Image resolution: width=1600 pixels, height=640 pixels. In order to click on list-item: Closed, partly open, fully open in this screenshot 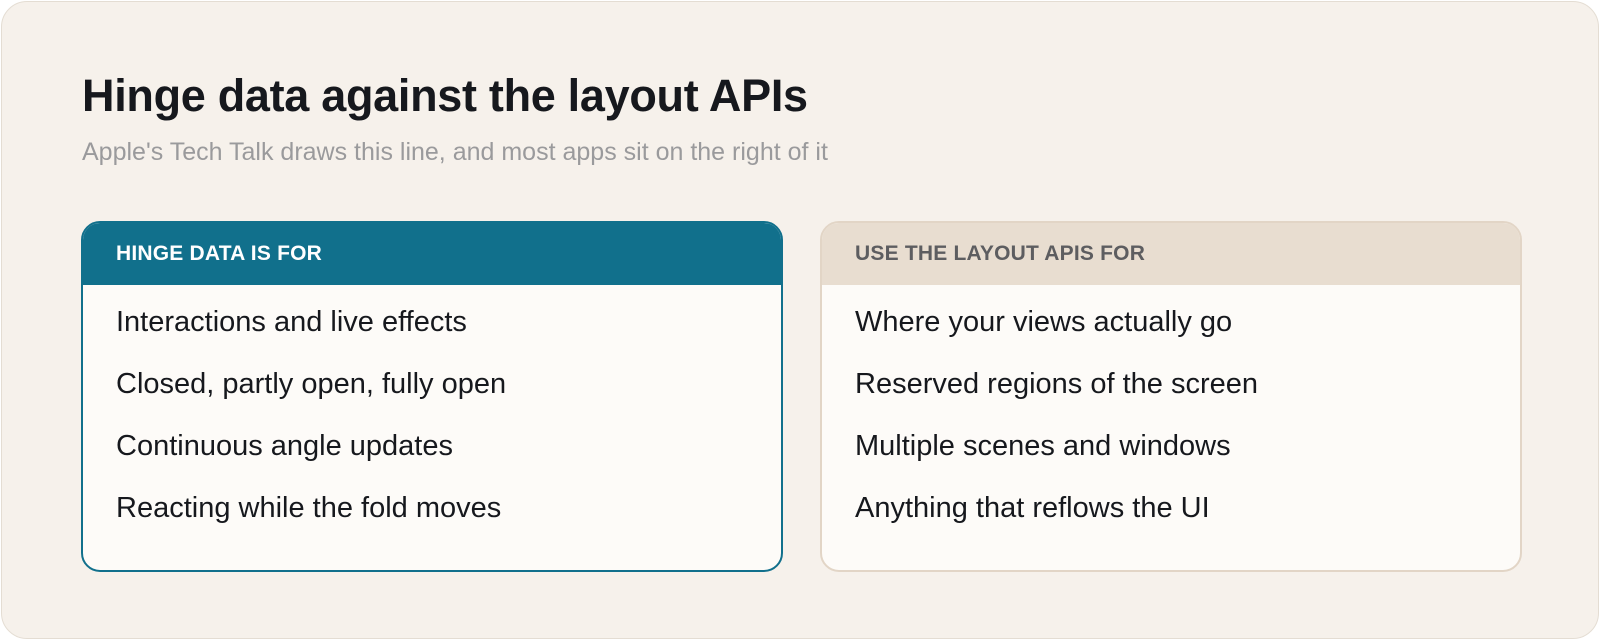, I will do `click(311, 384)`.